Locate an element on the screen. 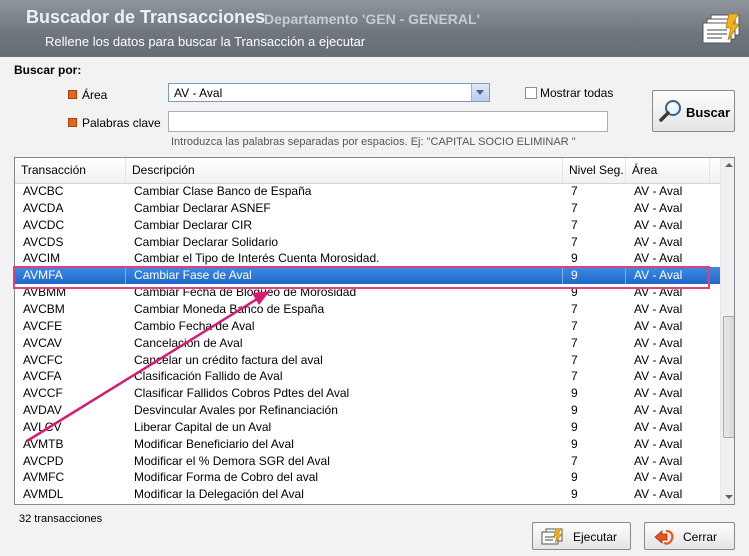 This screenshot has height=556, width=749. keywords-label: Palabras clave is located at coordinates (121, 123).